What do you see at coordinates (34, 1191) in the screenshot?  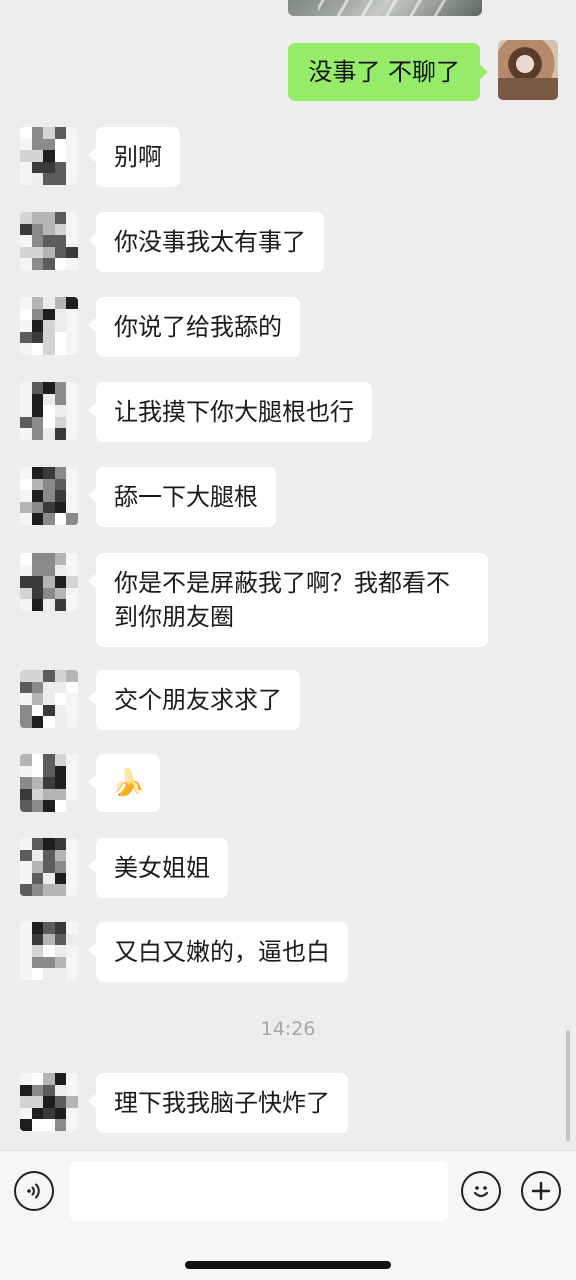 I see `voice-button` at bounding box center [34, 1191].